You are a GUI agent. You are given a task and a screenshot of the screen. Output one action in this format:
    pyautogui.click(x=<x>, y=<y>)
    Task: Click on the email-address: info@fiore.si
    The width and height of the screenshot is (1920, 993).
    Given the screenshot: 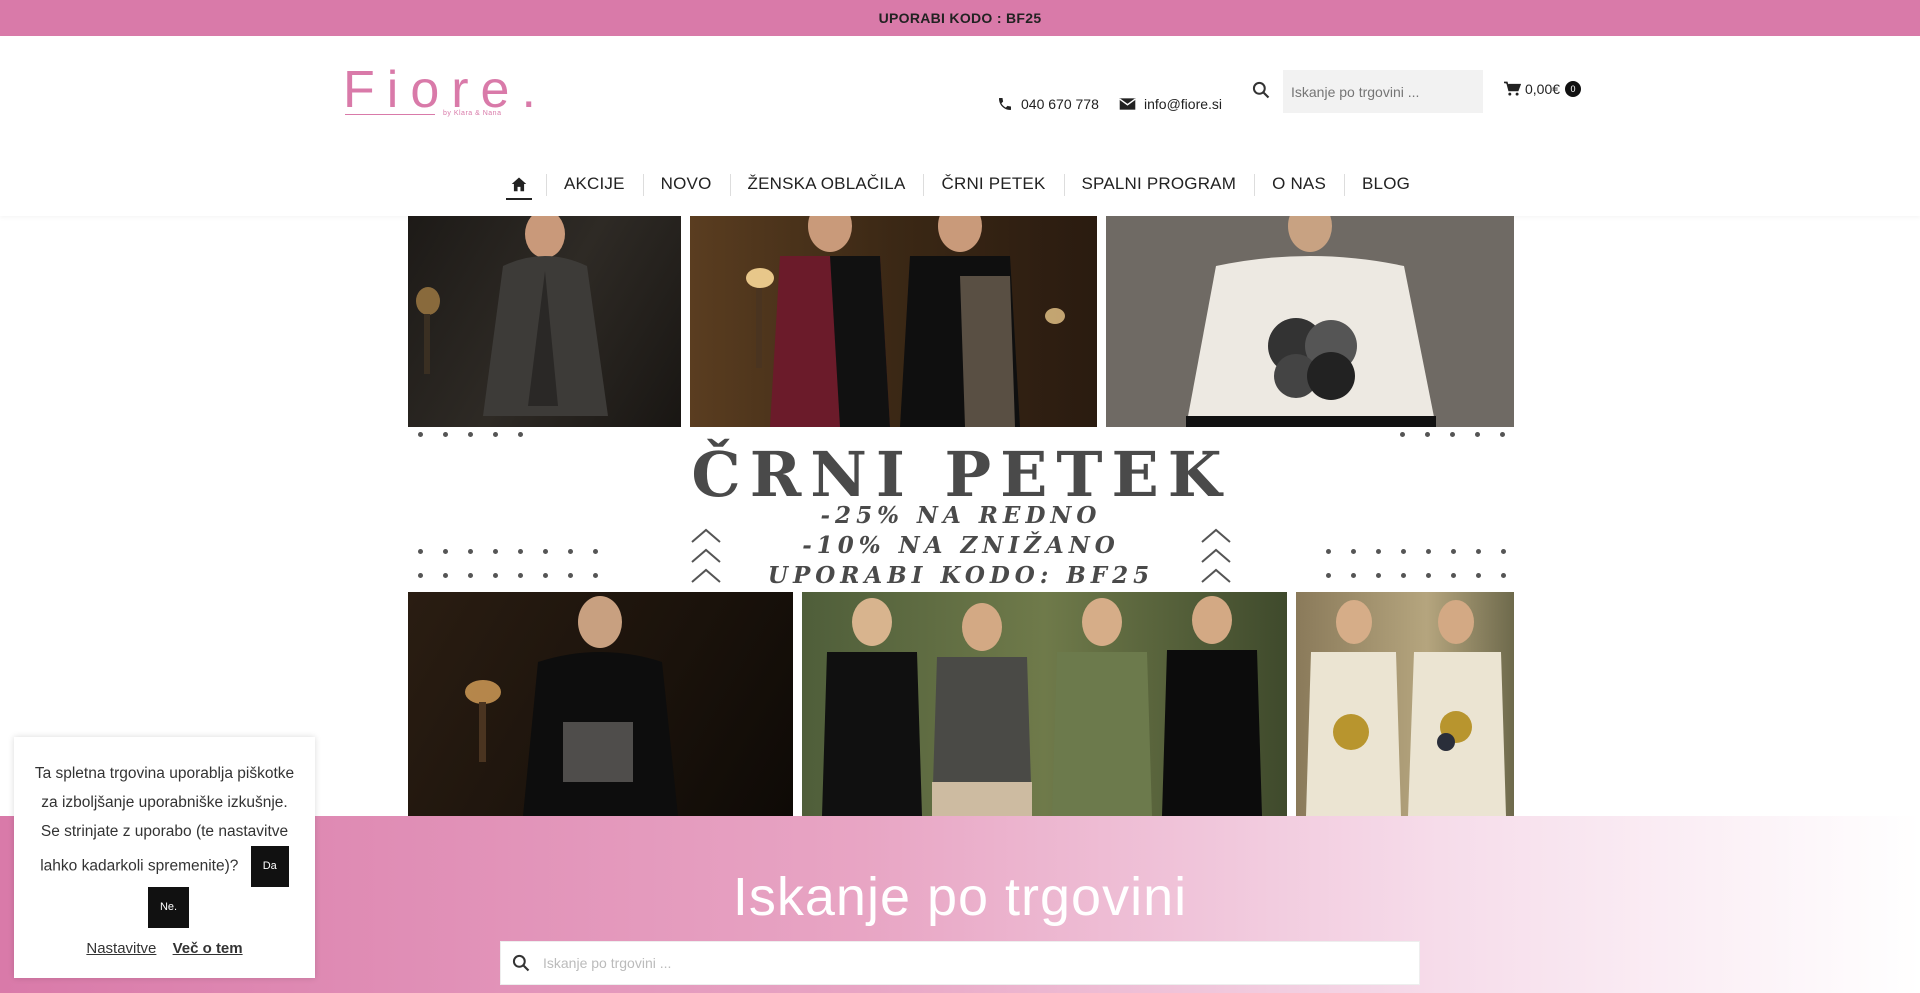 What is the action you would take?
    pyautogui.click(x=1183, y=104)
    